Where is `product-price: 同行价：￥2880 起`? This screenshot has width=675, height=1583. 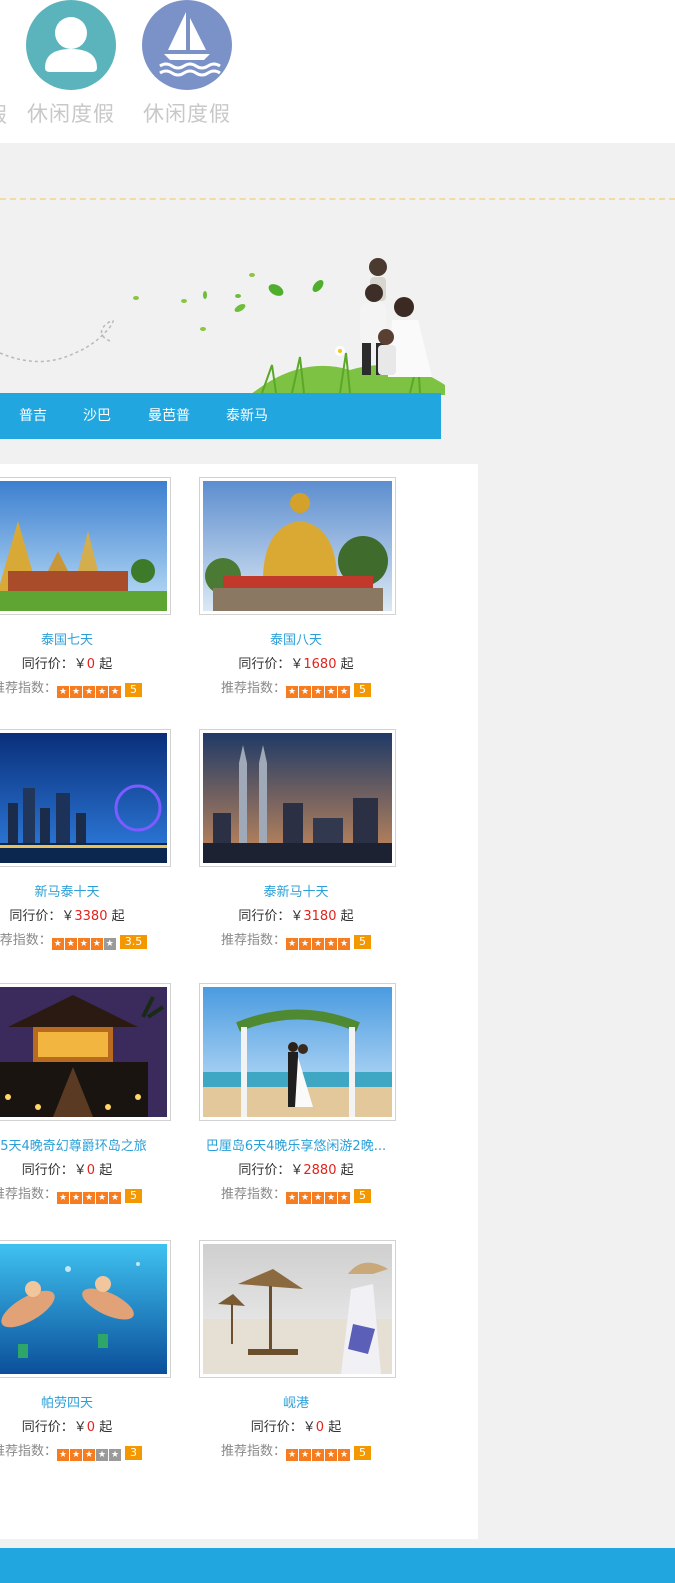
product-price: 同行价：￥2880 起 is located at coordinates (296, 1170).